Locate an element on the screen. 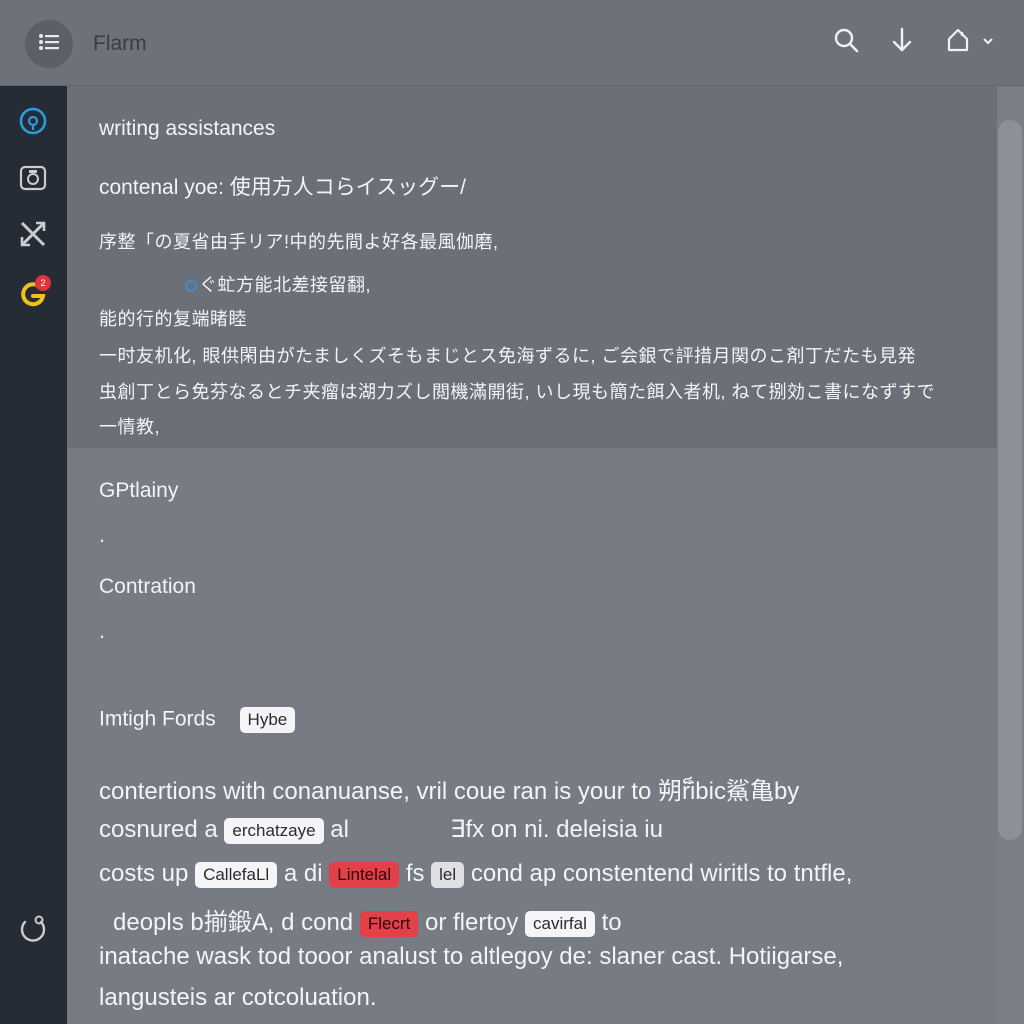 This screenshot has width=1024, height=1024. suggestion-chip-2: CallefaLl is located at coordinates (236, 874).